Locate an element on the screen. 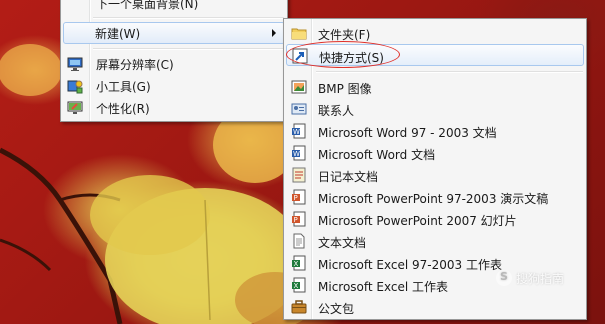 The height and width of the screenshot is (324, 605). submenu-item-label: Microsoft PowerPoint 97-2003 演示文稿 is located at coordinates (433, 199).